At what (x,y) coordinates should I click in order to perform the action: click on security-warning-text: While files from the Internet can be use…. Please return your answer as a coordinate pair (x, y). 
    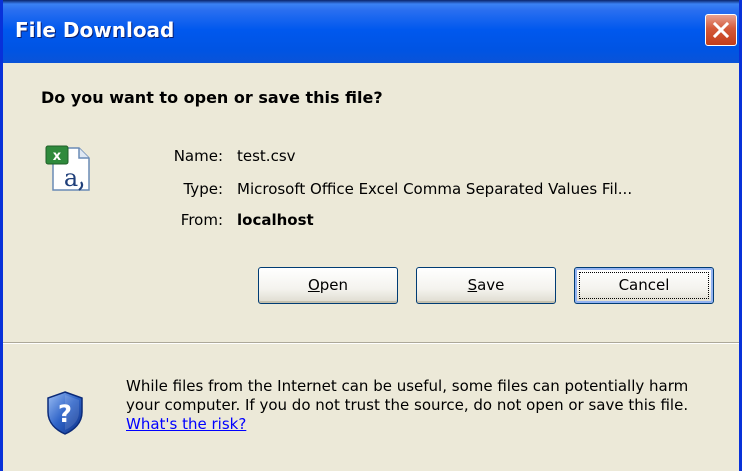
    Looking at the image, I should click on (426, 405).